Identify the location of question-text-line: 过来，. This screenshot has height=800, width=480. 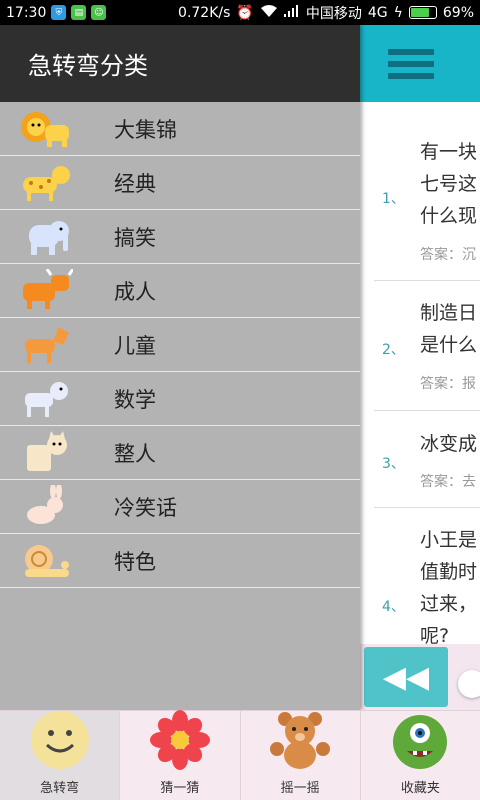
(449, 604).